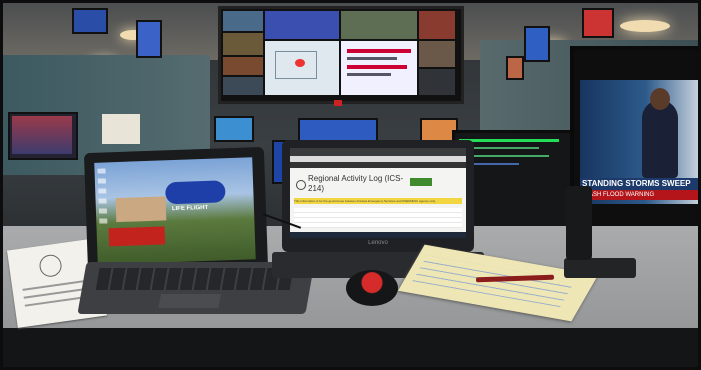 Image resolution: width=701 pixels, height=370 pixels. I want to click on exit-sign, so click(338, 103).